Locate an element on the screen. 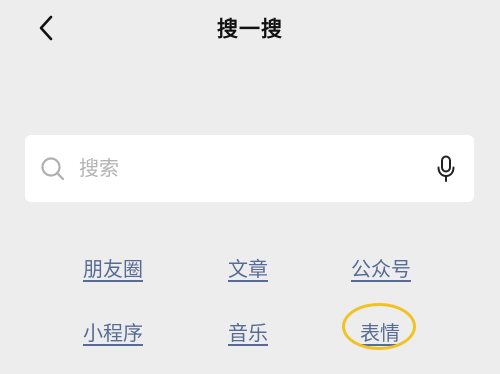  category-link-mini-programs: 小程序 is located at coordinates (113, 331).